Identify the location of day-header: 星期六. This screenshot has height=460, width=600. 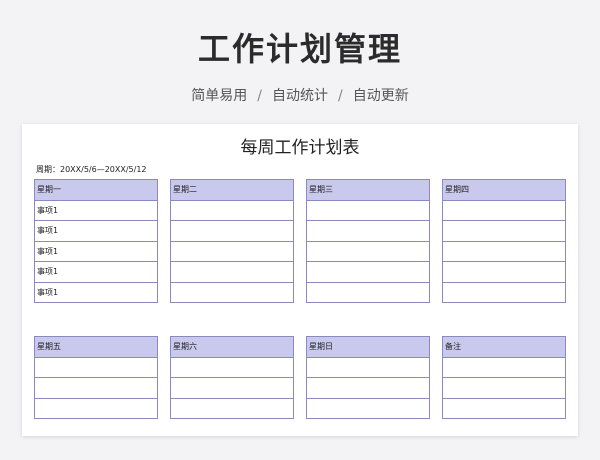
(232, 347).